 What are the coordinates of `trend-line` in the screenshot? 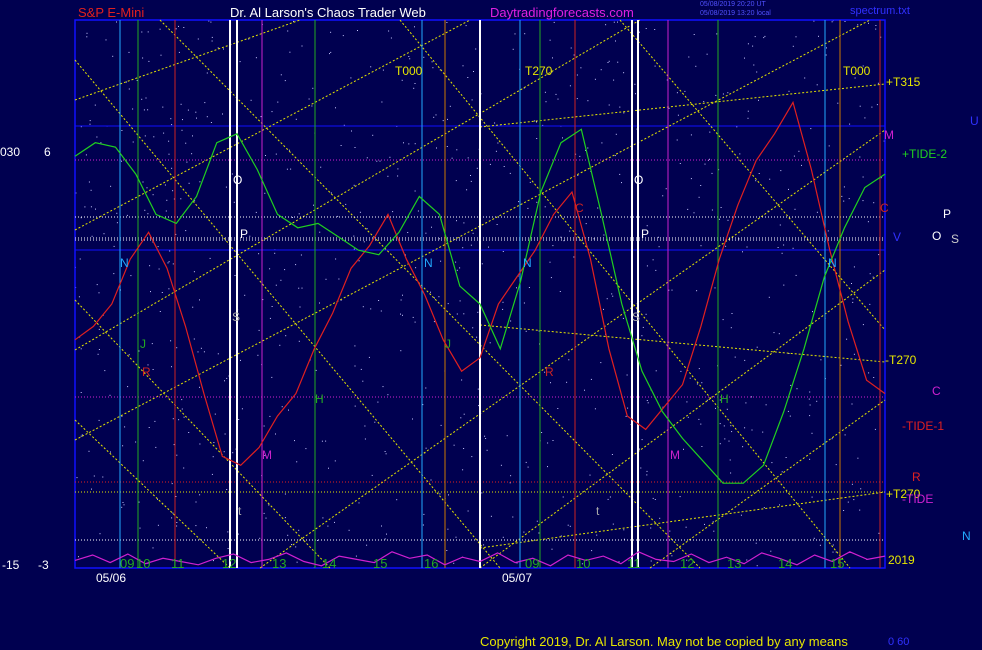 It's located at (682, 105).